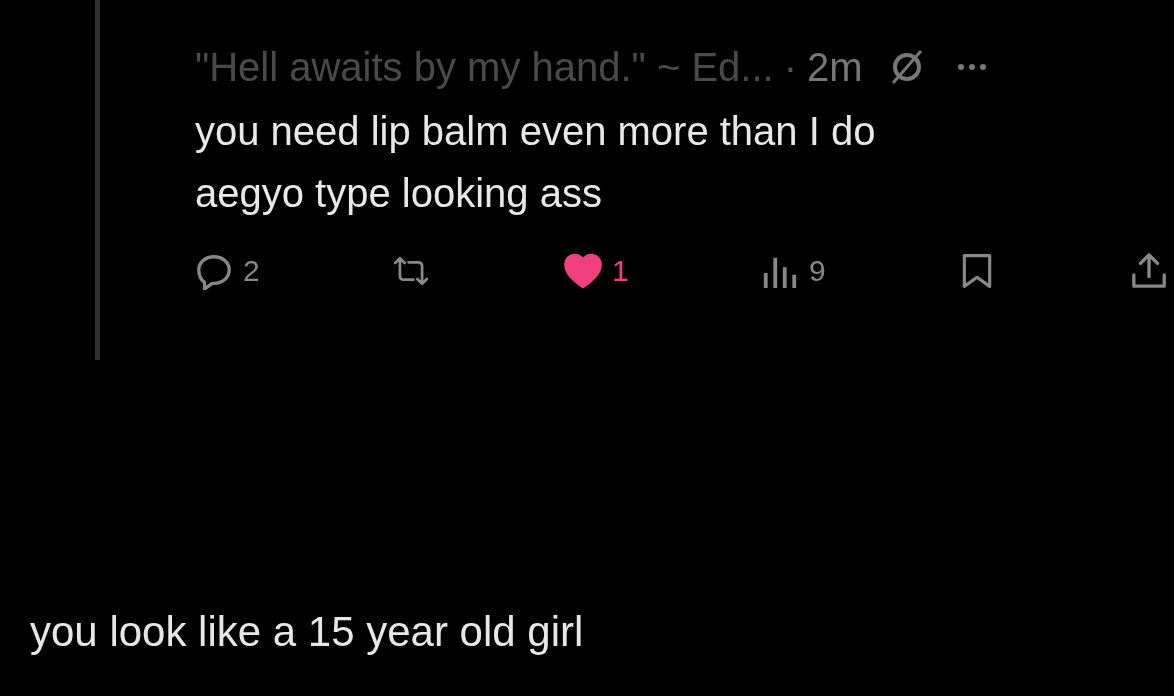 This screenshot has width=1174, height=696. Describe the element at coordinates (817, 271) in the screenshot. I see `action-count: 9` at that location.